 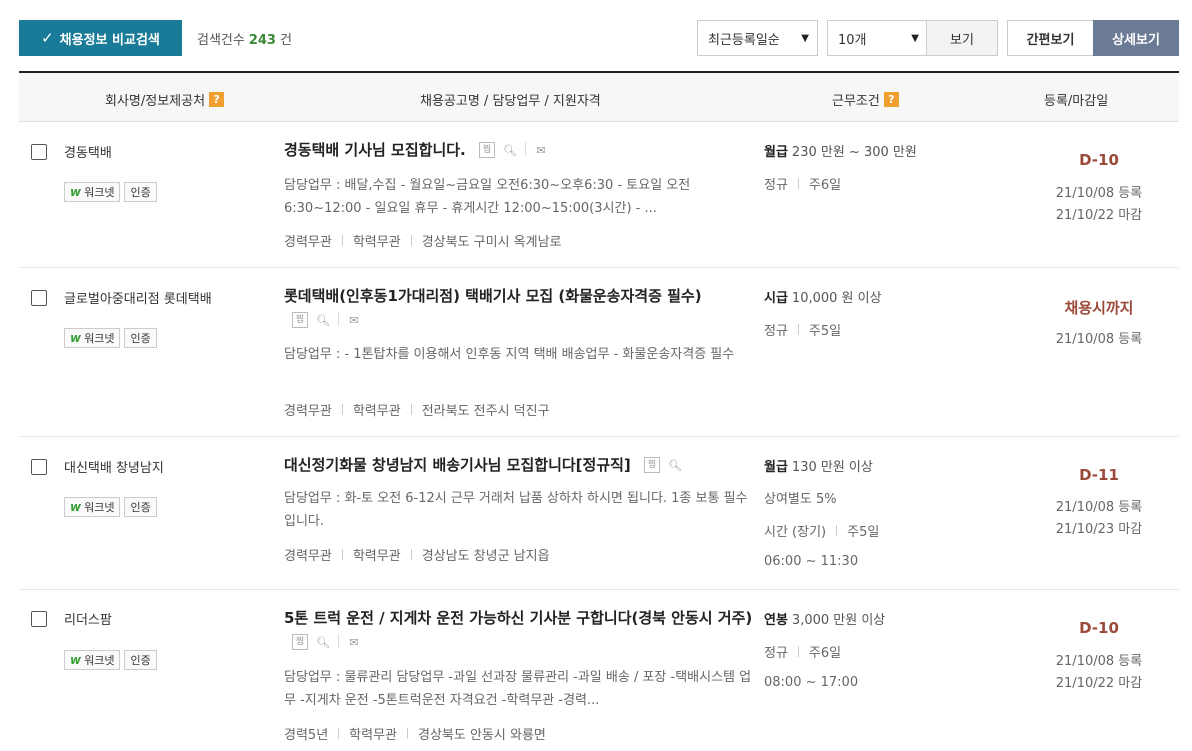 I want to click on compare-search-button: ✓ 채용정보 비교검색, so click(x=100, y=38).